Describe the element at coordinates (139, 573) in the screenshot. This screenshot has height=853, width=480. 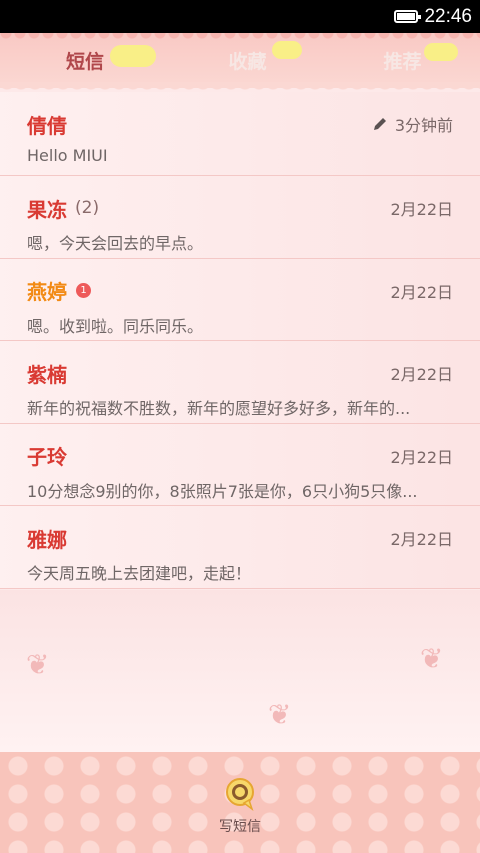
I see `message-preview: 今天周五晚上去团建吧，走起！` at that location.